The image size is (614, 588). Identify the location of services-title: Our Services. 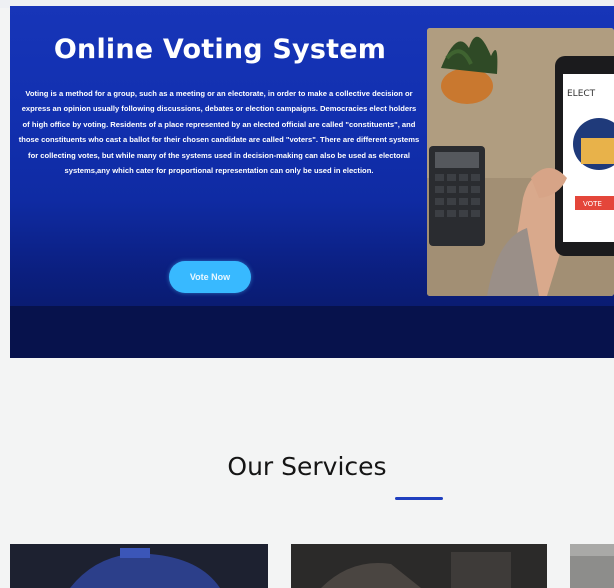
(307, 466).